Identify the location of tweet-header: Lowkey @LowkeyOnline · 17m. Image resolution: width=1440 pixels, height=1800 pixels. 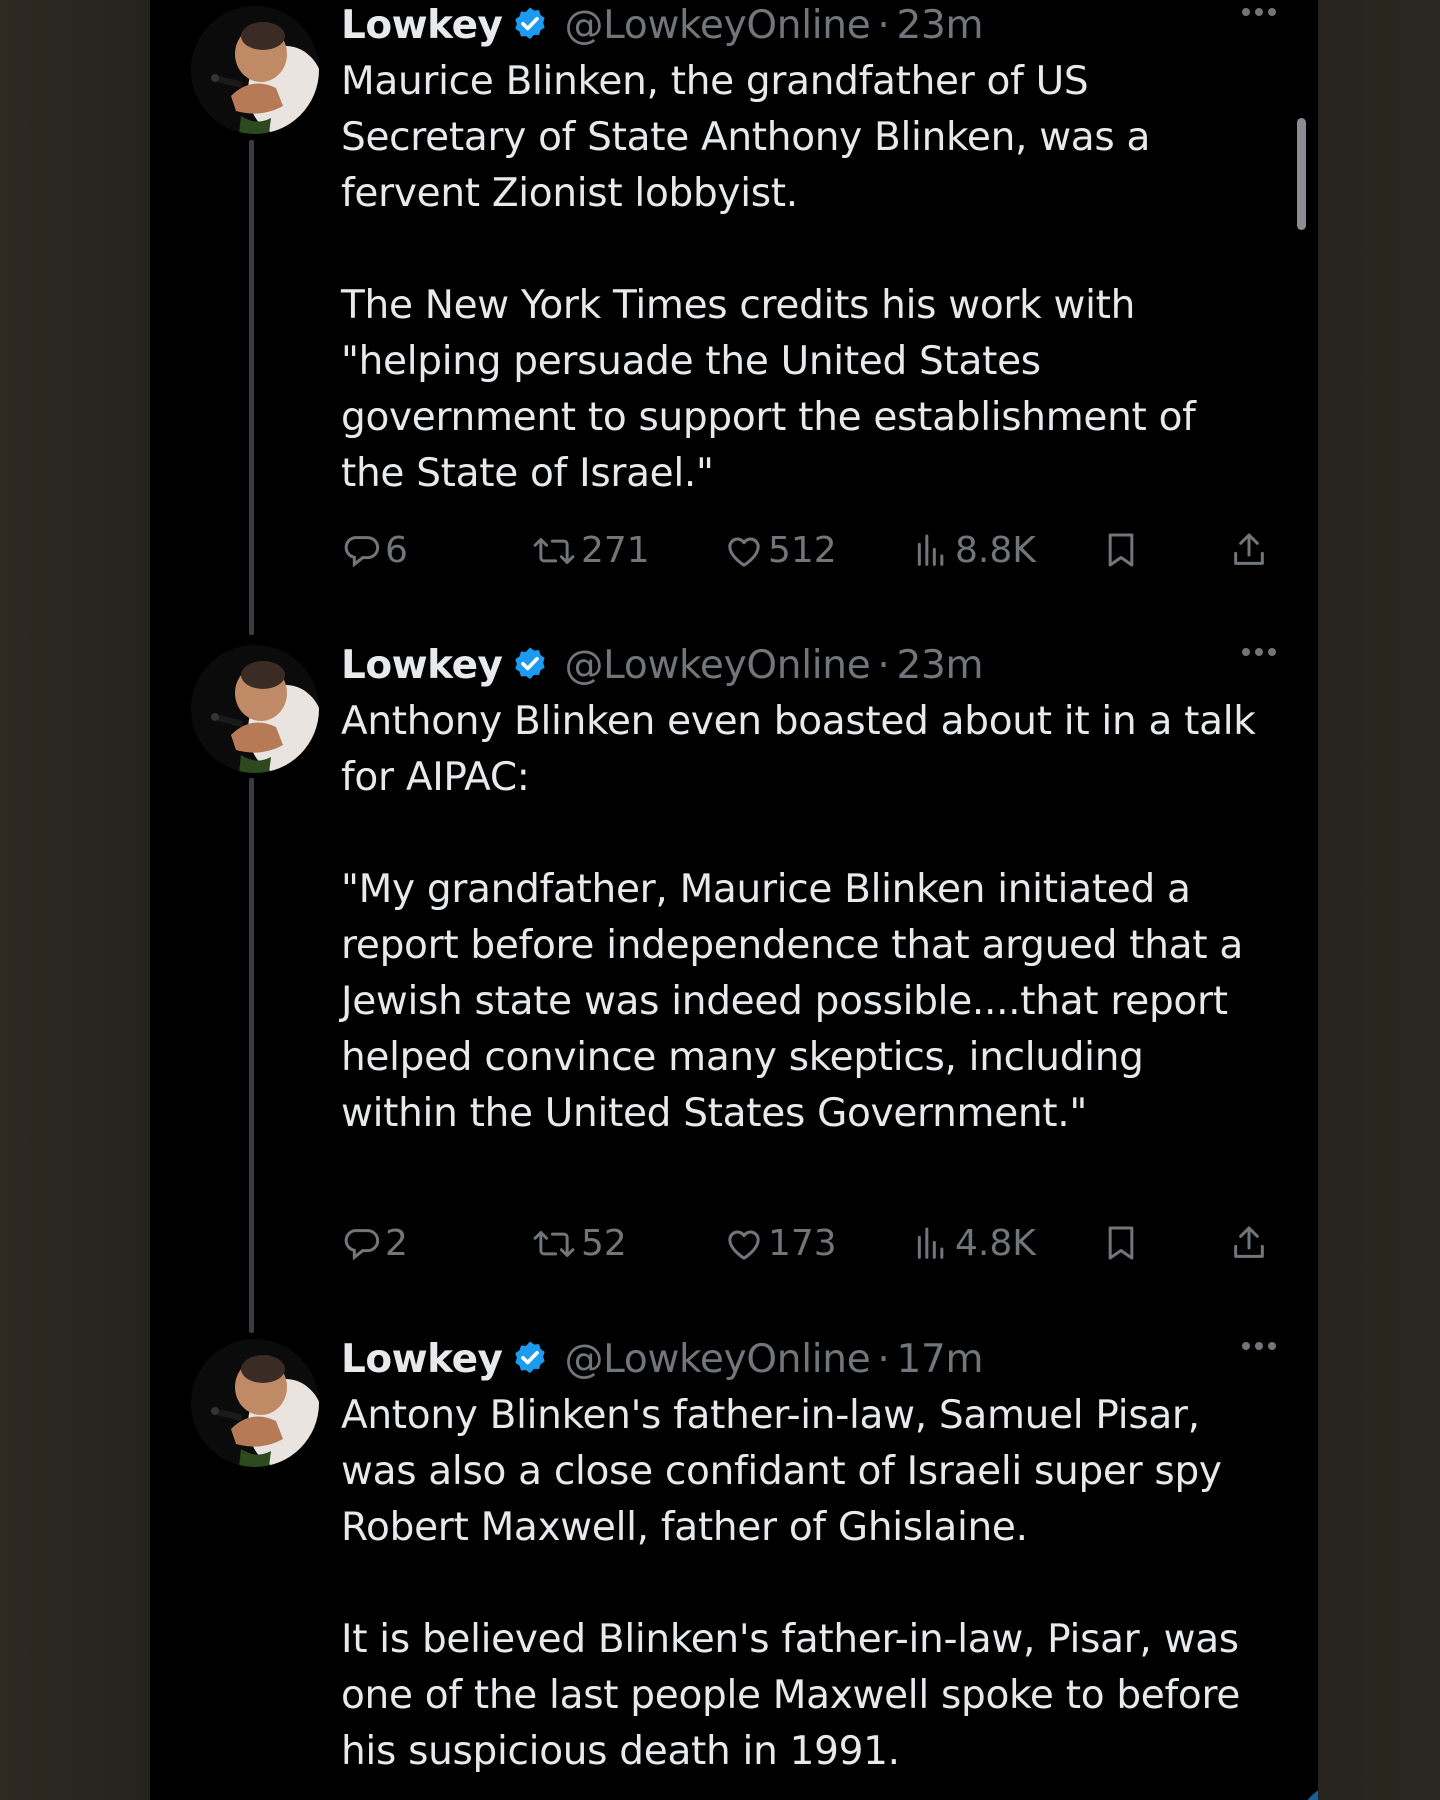
(808, 1359).